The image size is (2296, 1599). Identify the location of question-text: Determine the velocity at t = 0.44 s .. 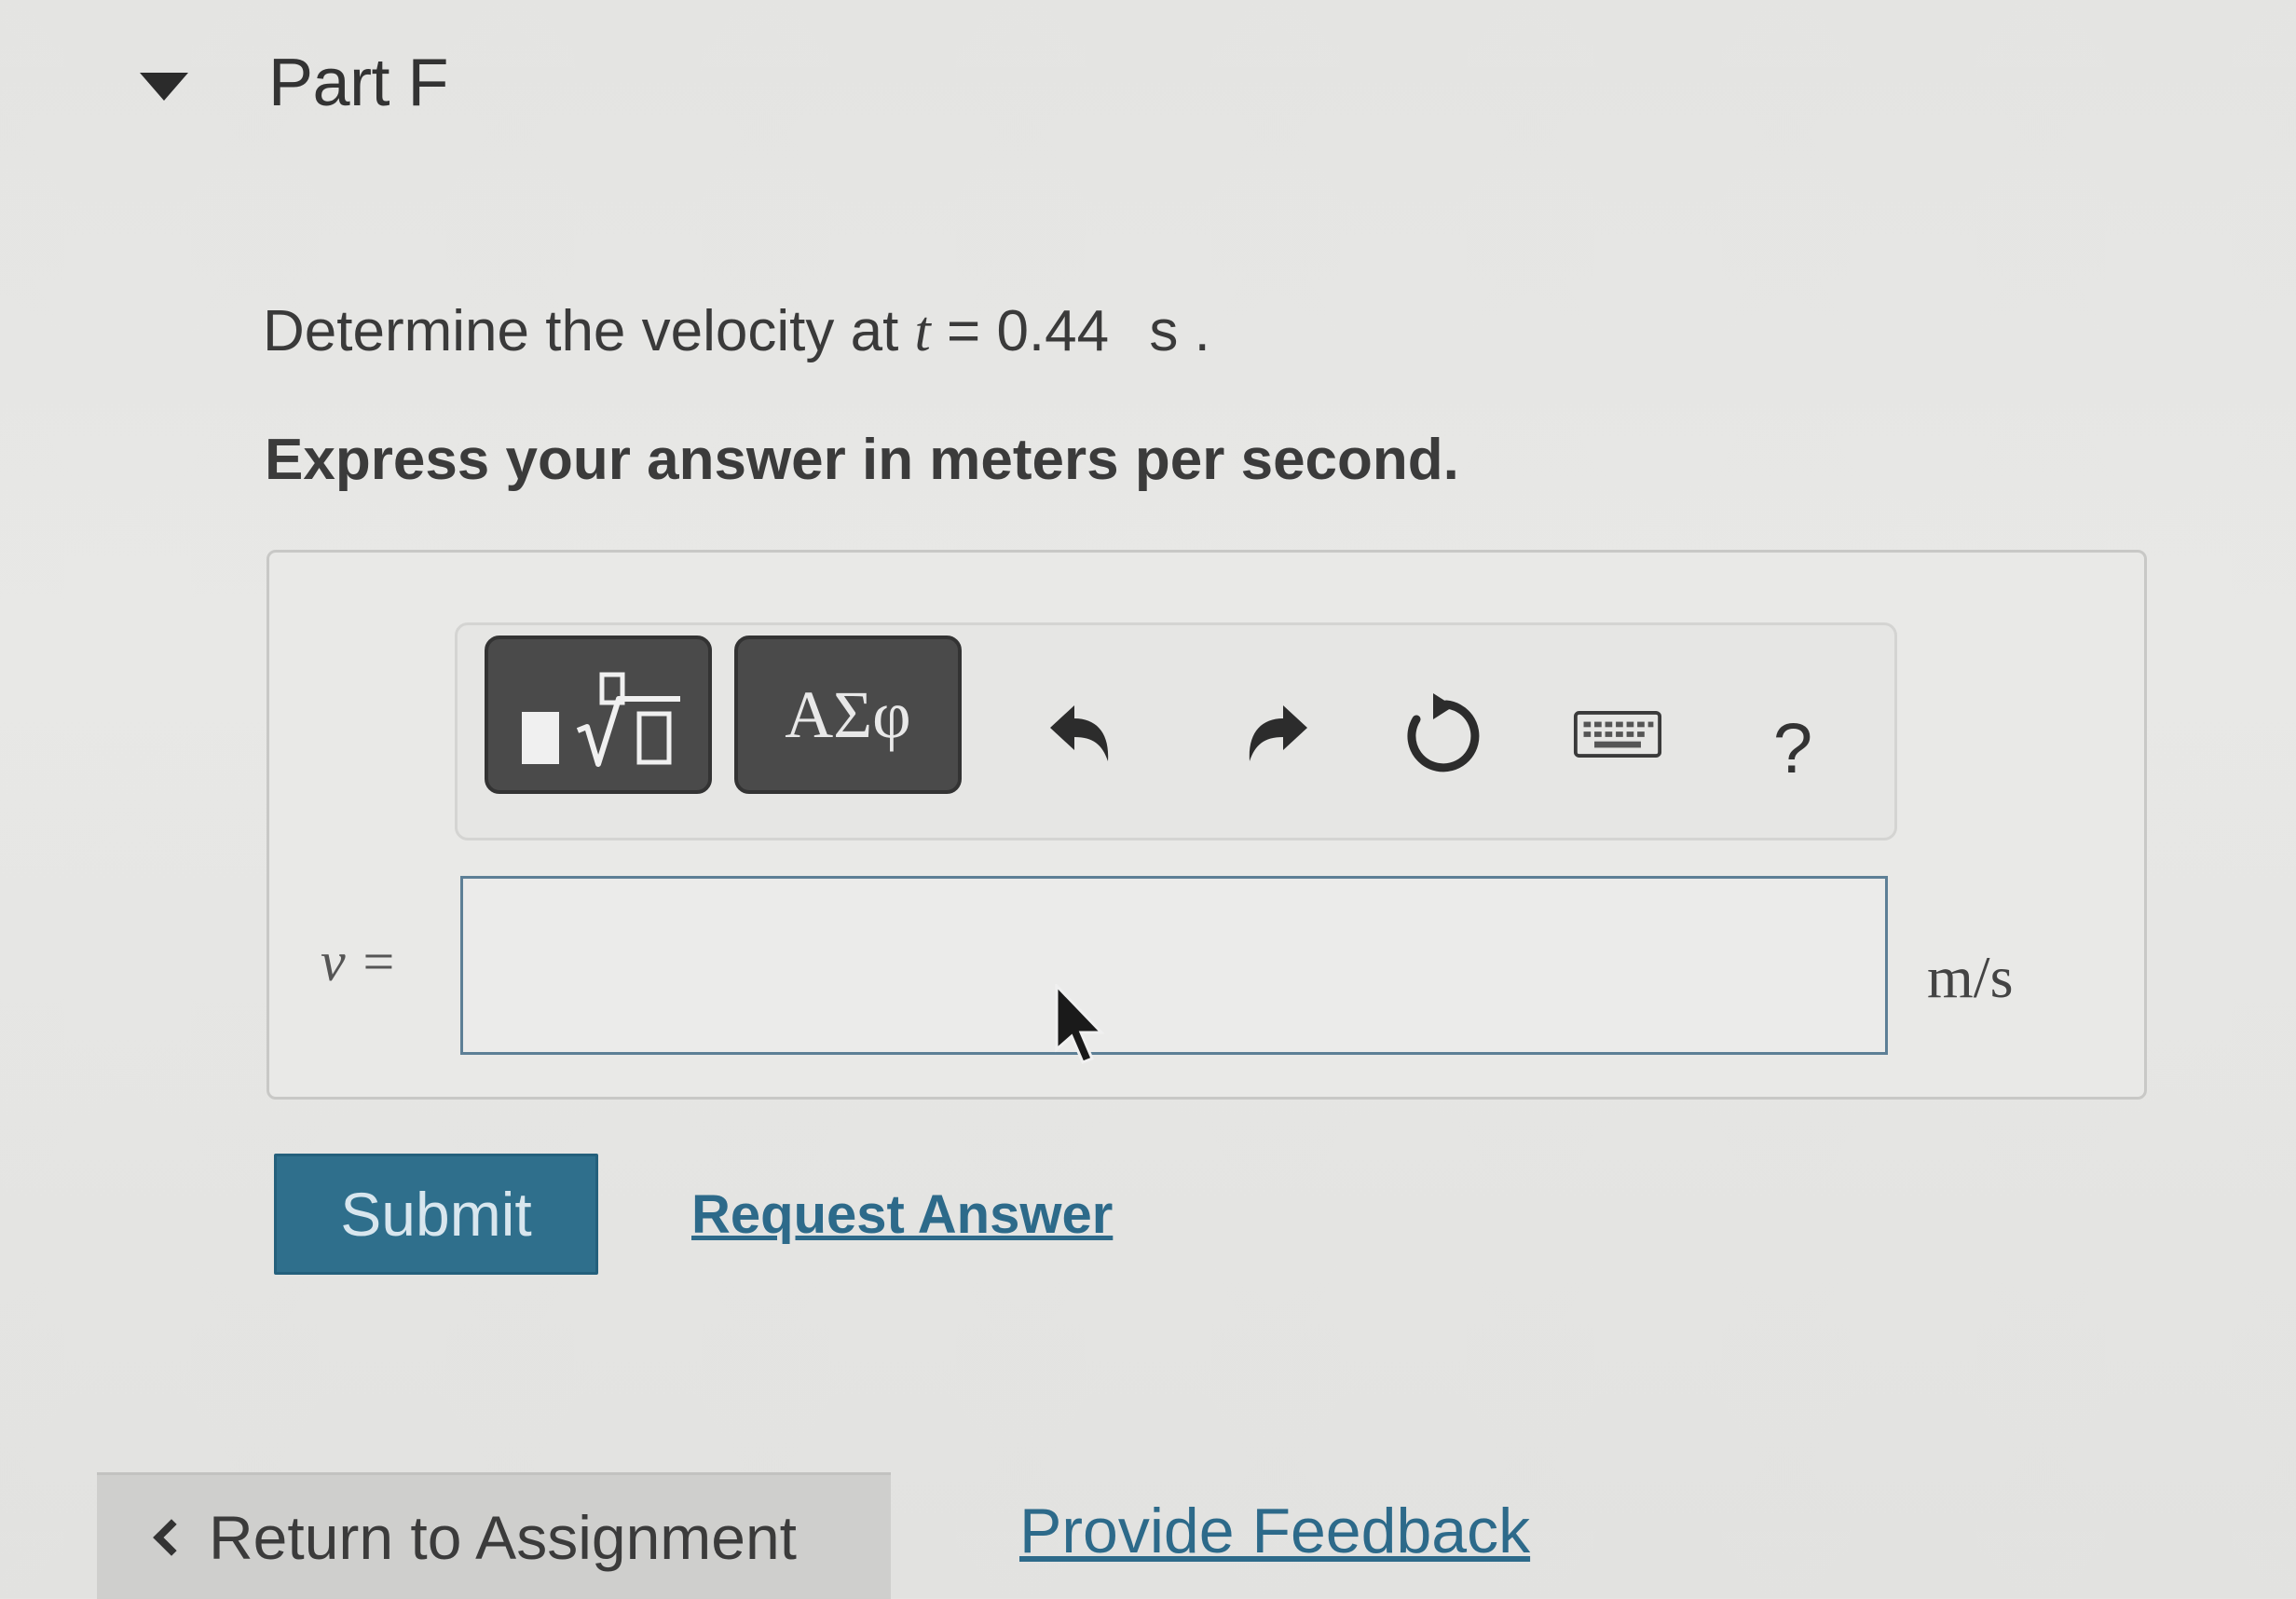
(736, 331).